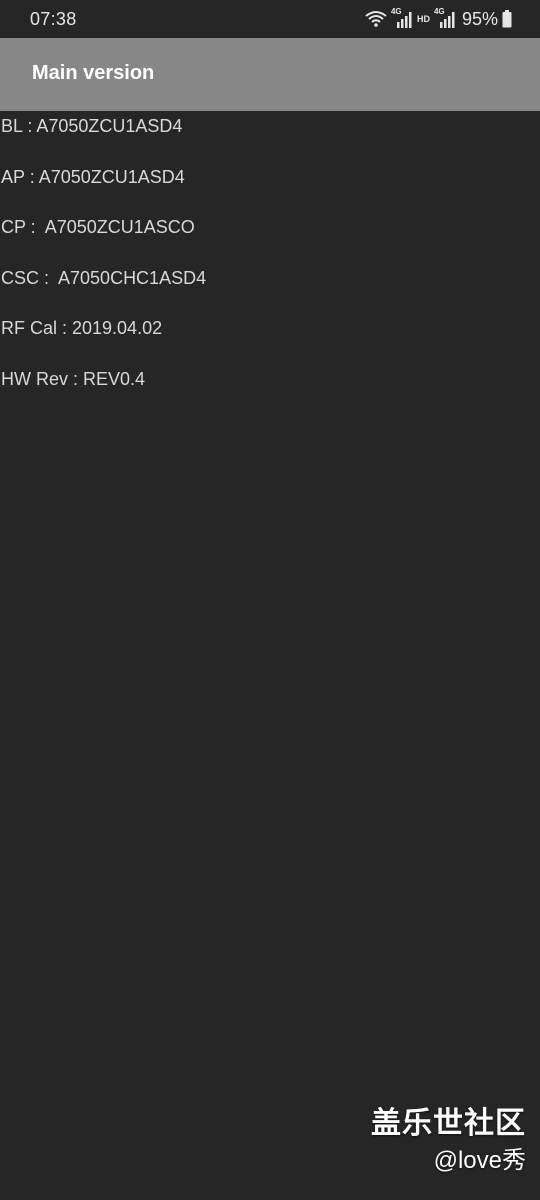 The height and width of the screenshot is (1200, 540). What do you see at coordinates (93, 177) in the screenshot?
I see `ap-version: AP : A7050ZCU1ASD4` at bounding box center [93, 177].